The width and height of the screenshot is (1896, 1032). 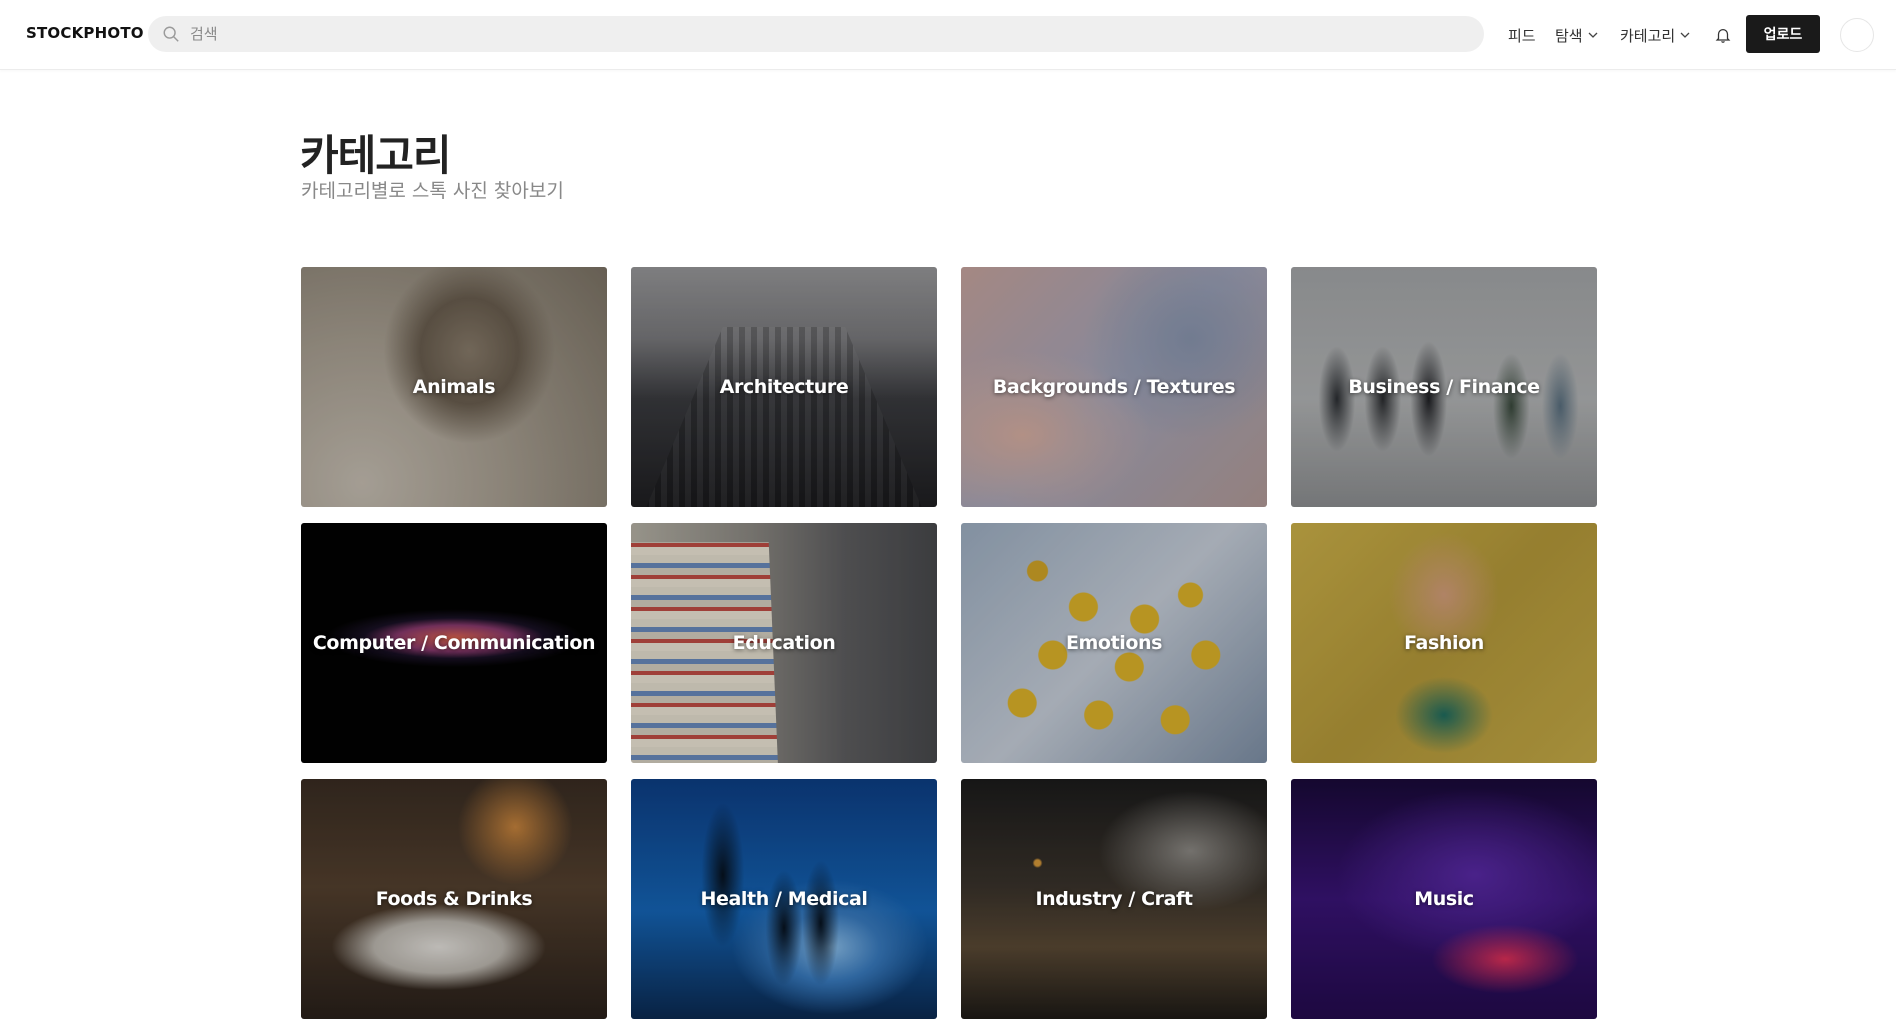 What do you see at coordinates (1857, 35) in the screenshot?
I see `avatar` at bounding box center [1857, 35].